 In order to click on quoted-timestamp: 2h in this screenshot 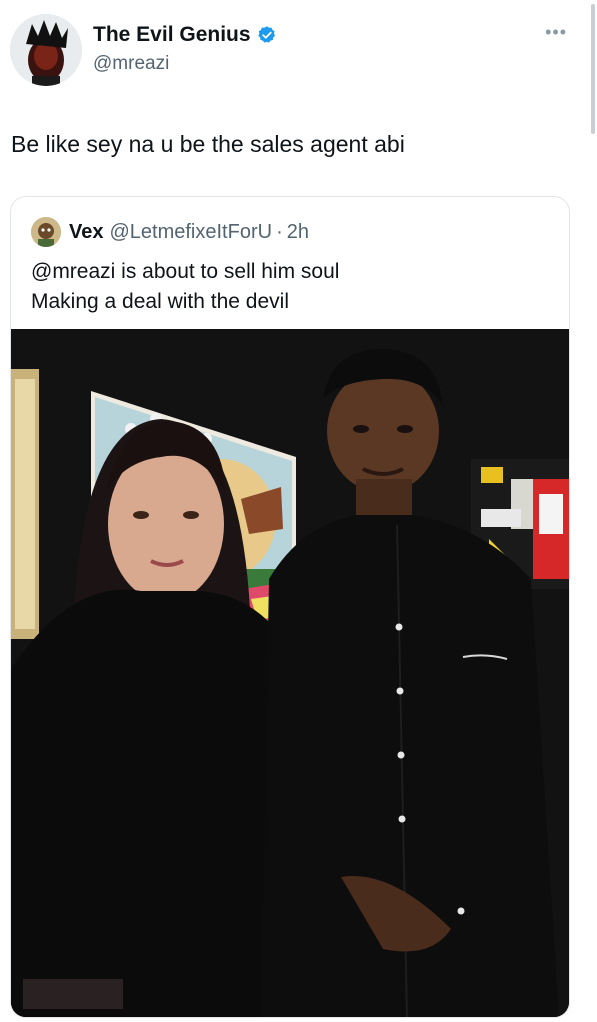, I will do `click(298, 232)`.